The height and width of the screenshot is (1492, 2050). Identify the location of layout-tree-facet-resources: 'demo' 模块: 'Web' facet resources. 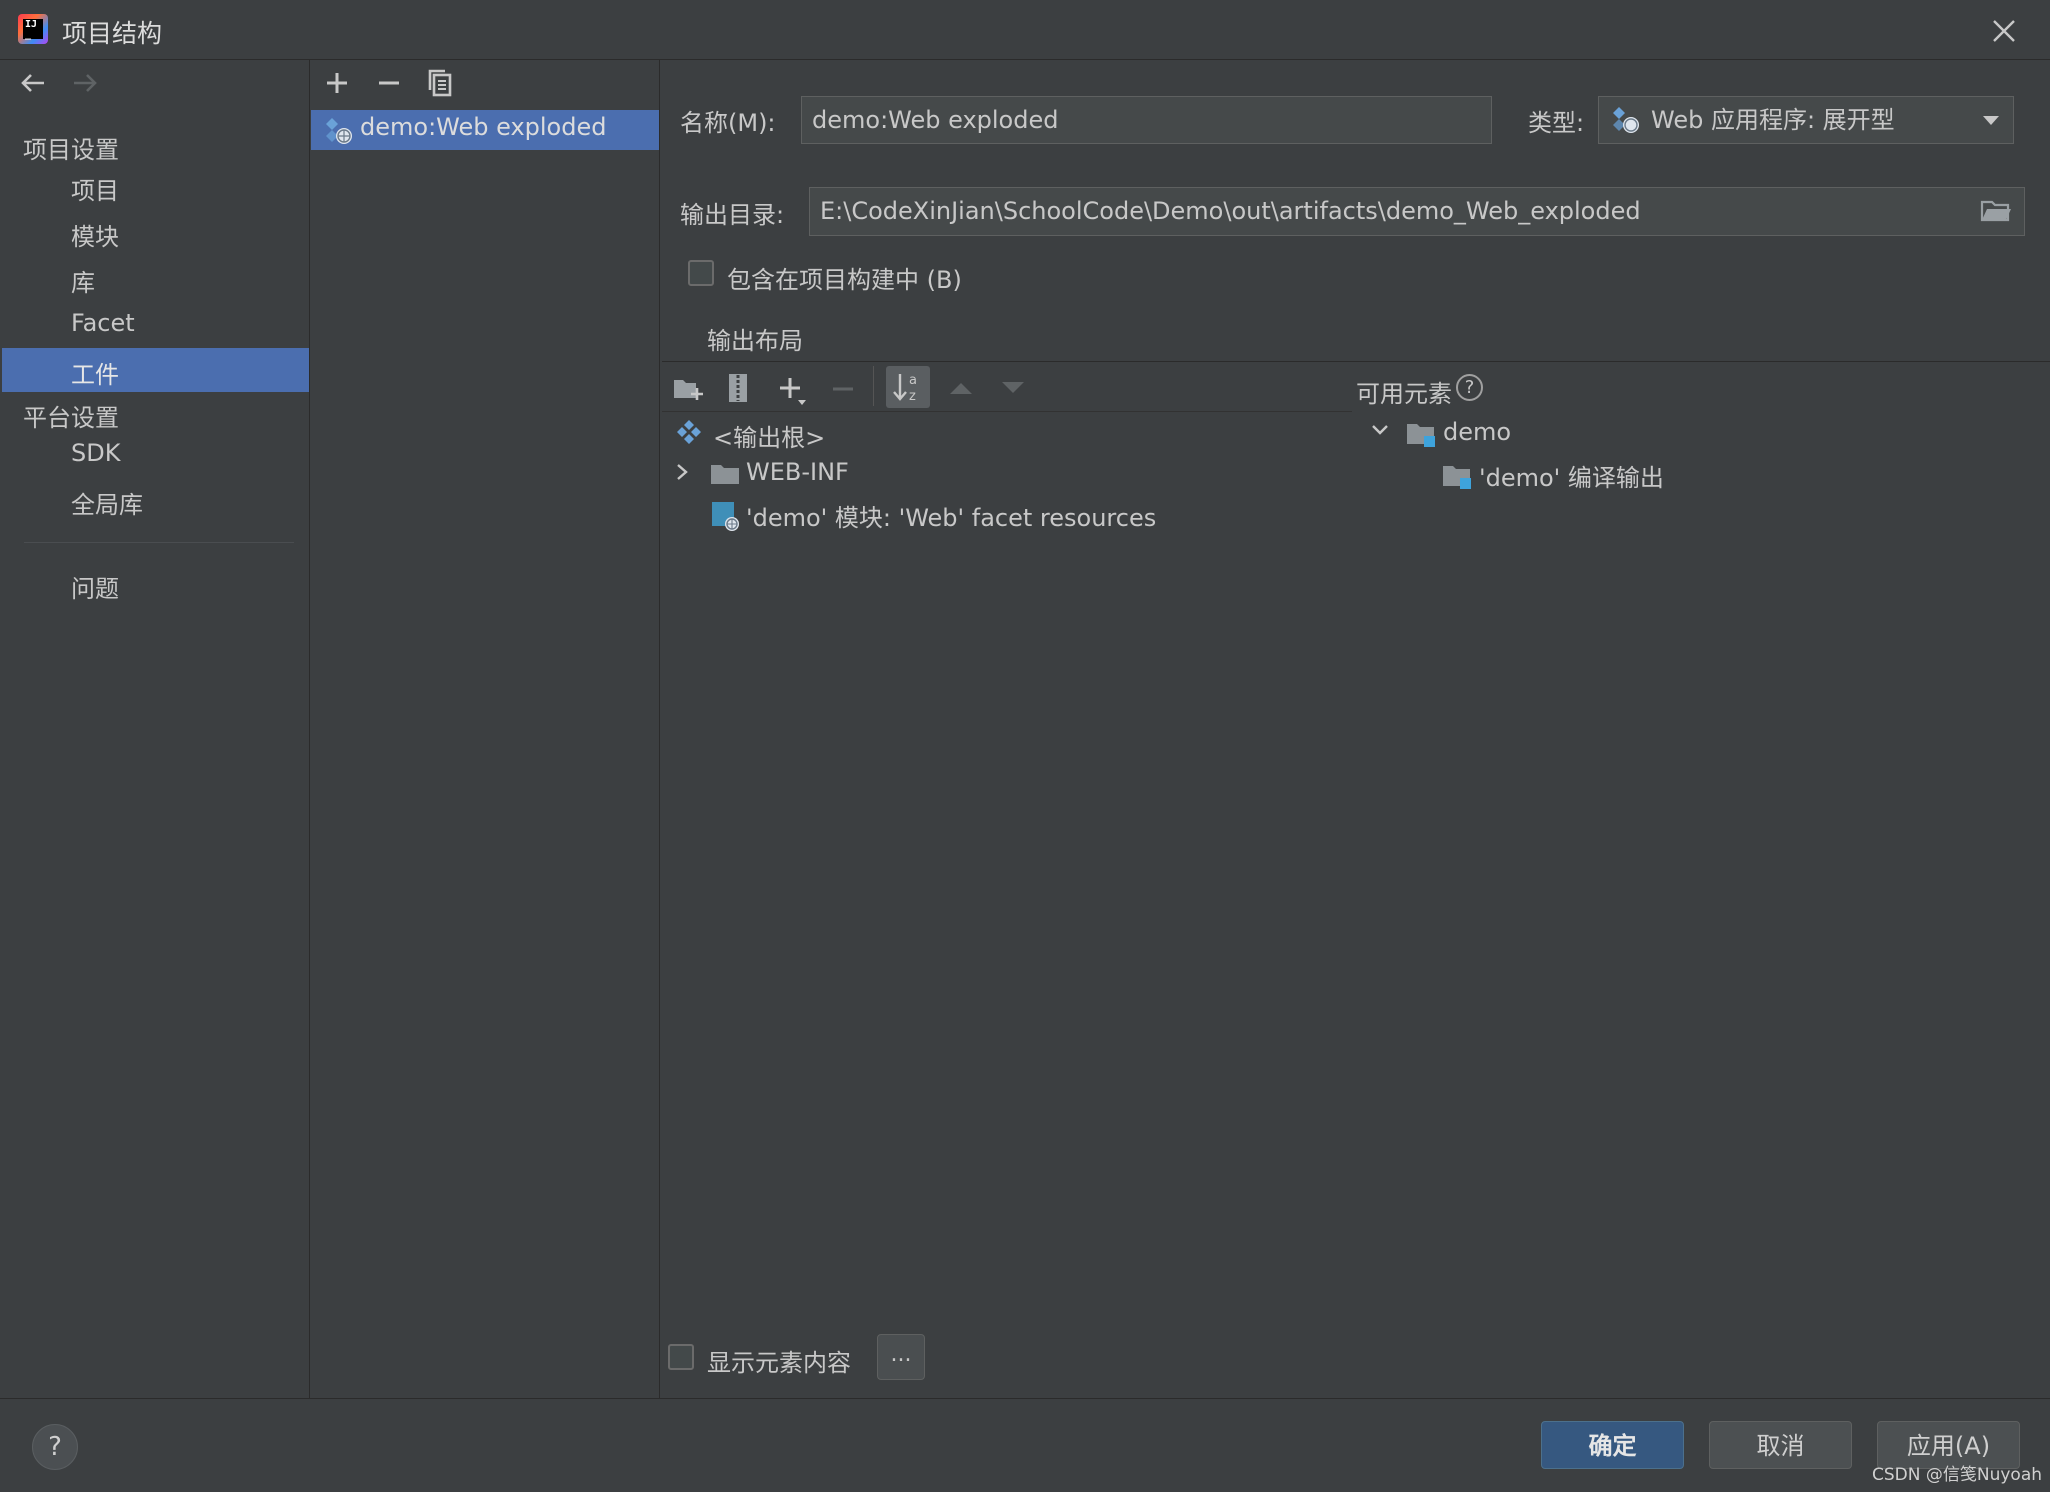
(951, 515).